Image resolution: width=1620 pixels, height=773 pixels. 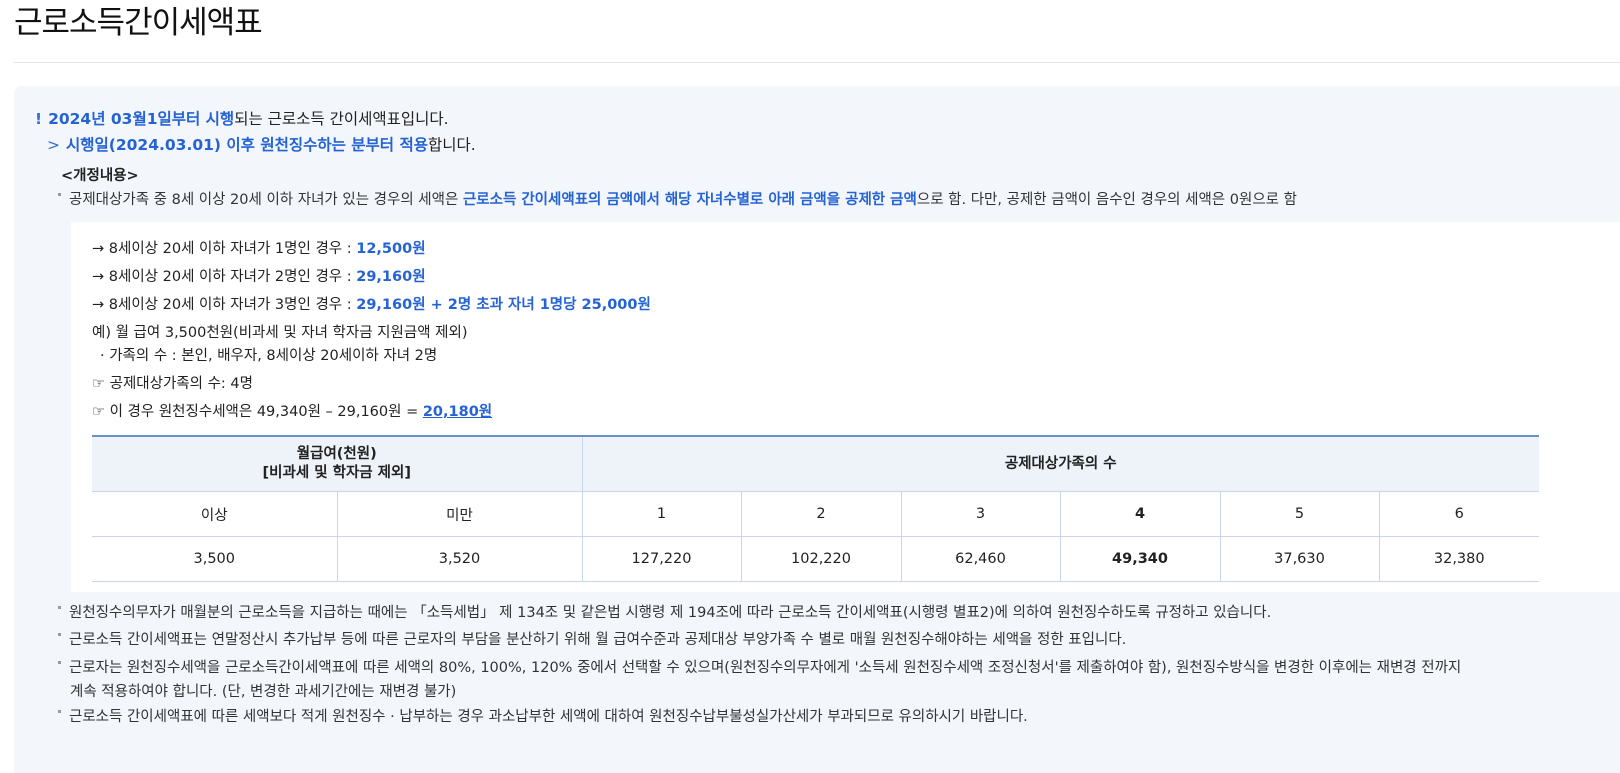 What do you see at coordinates (821, 559) in the screenshot?
I see `table-cell: 102,220` at bounding box center [821, 559].